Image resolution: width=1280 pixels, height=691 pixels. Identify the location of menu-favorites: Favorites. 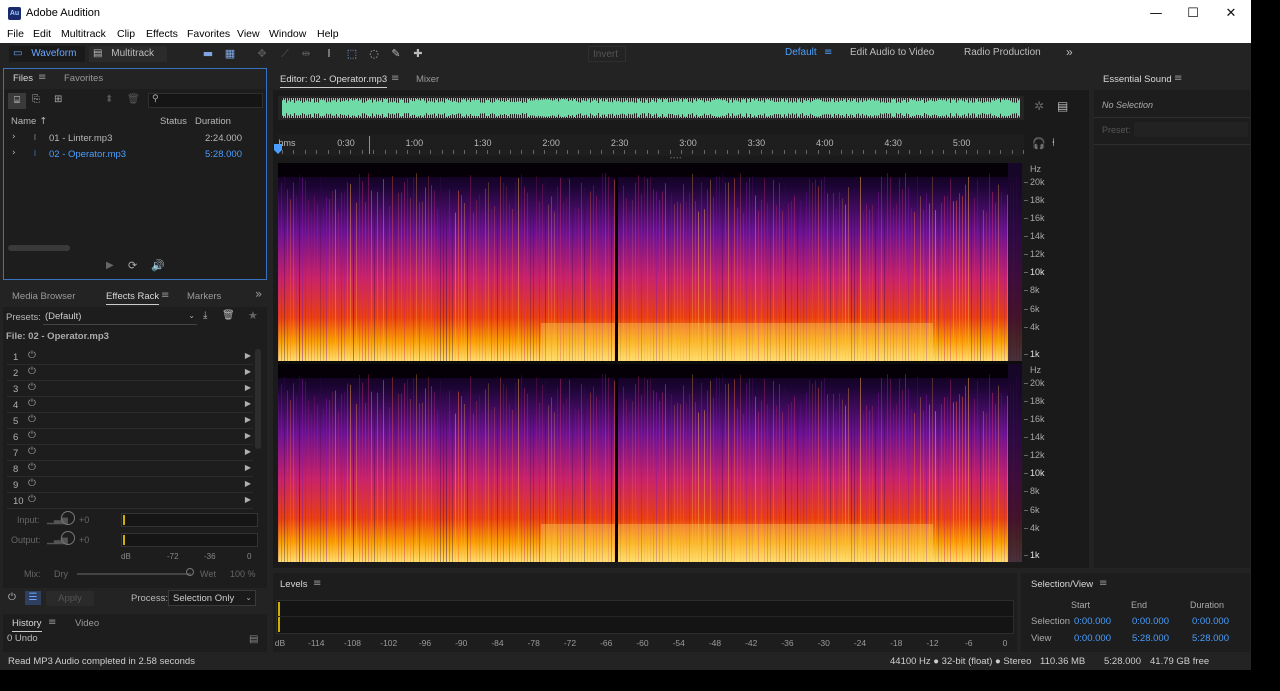
(208, 34).